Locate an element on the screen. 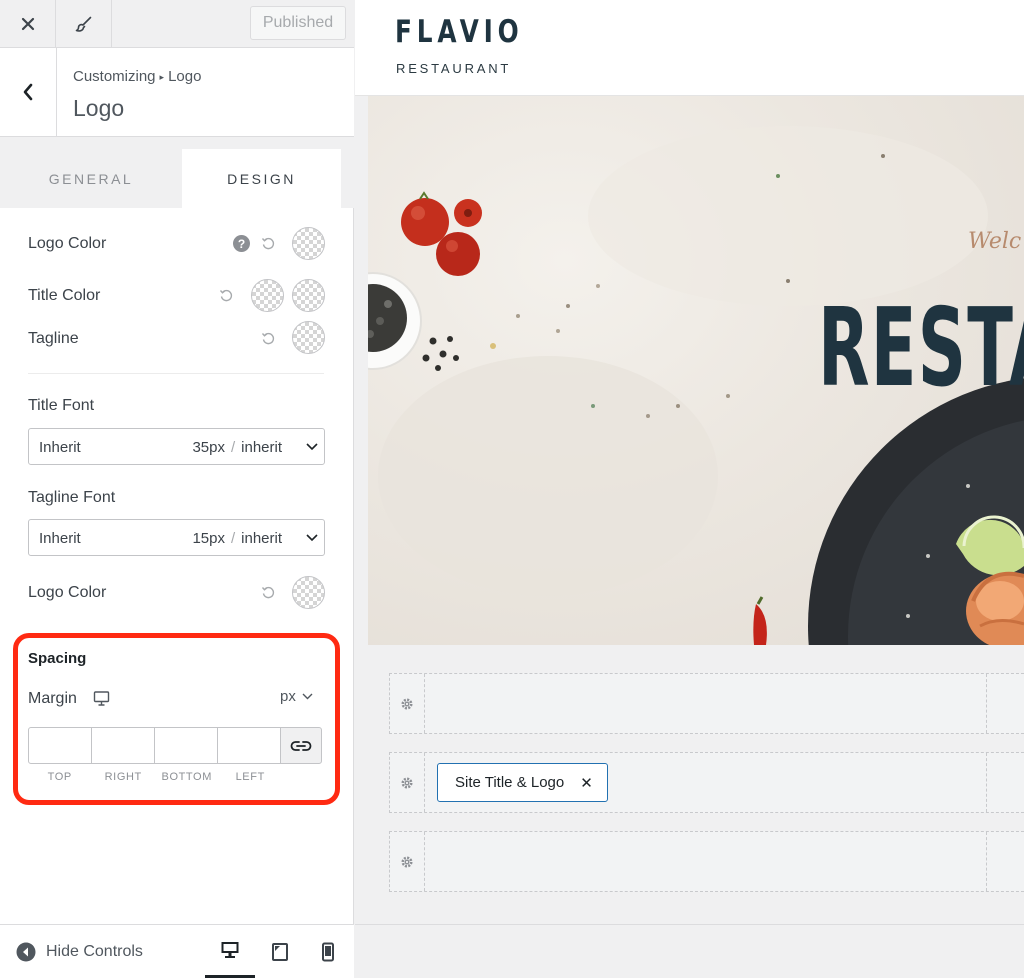  hero-heading: RESTA is located at coordinates (921, 348).